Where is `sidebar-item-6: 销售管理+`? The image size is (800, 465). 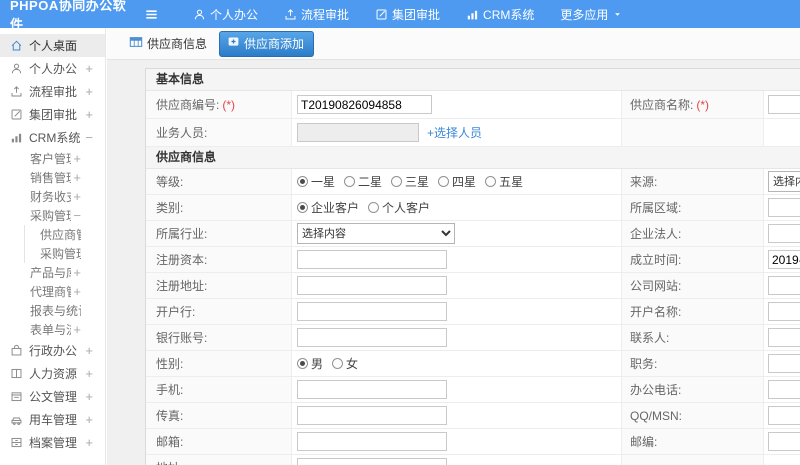
sidebar-item-6: 销售管理+ is located at coordinates (52, 177).